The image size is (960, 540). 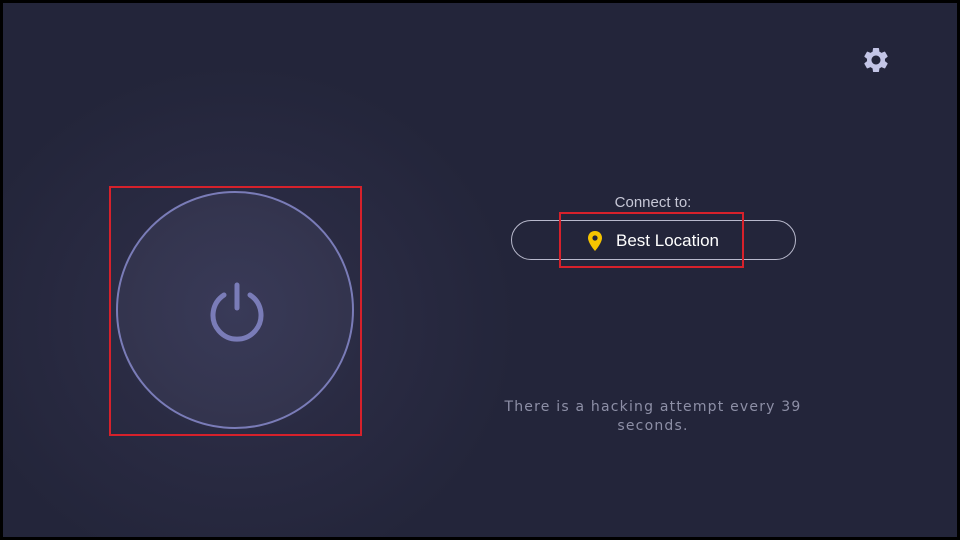 I want to click on location-selector-content: Best Location, so click(x=653, y=241).